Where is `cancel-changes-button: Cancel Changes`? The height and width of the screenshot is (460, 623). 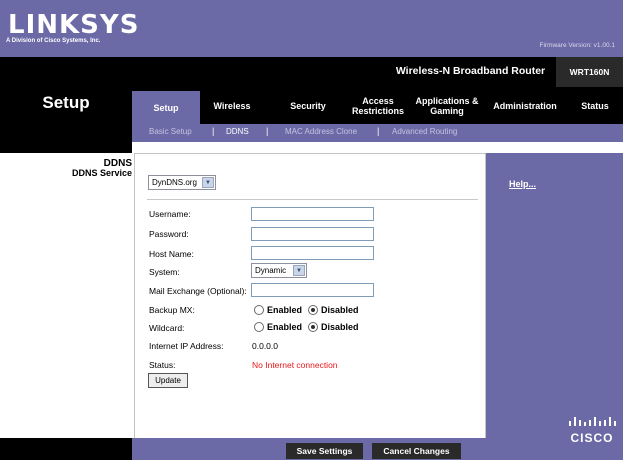
cancel-changes-button: Cancel Changes is located at coordinates (416, 451).